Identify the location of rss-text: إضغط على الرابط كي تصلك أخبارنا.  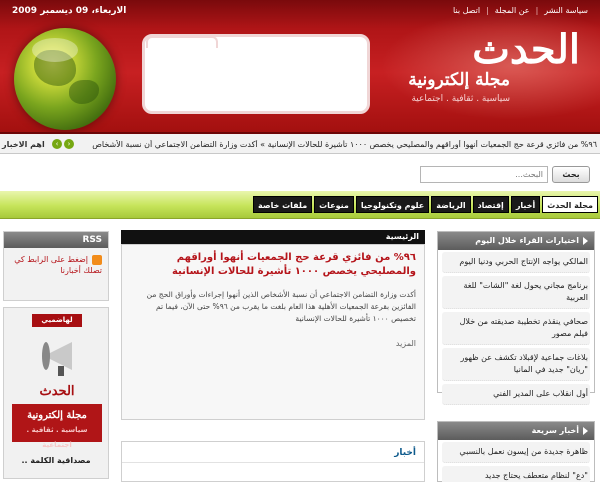
(58, 265).